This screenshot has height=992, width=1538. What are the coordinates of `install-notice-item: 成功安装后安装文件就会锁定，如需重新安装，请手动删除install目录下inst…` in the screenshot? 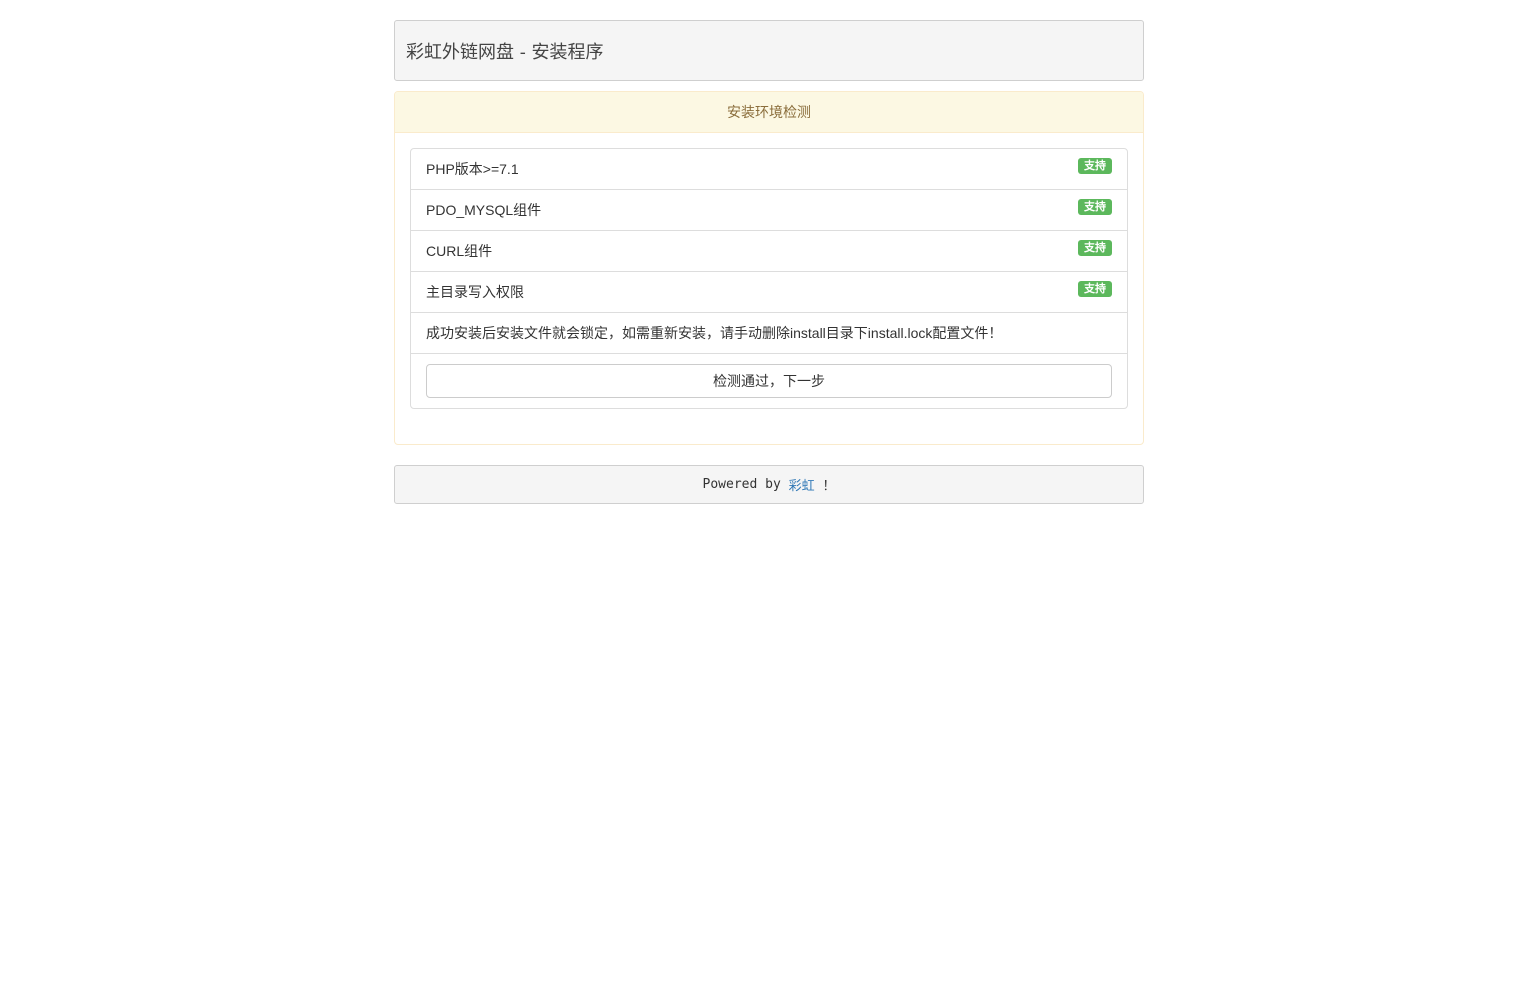 It's located at (769, 333).